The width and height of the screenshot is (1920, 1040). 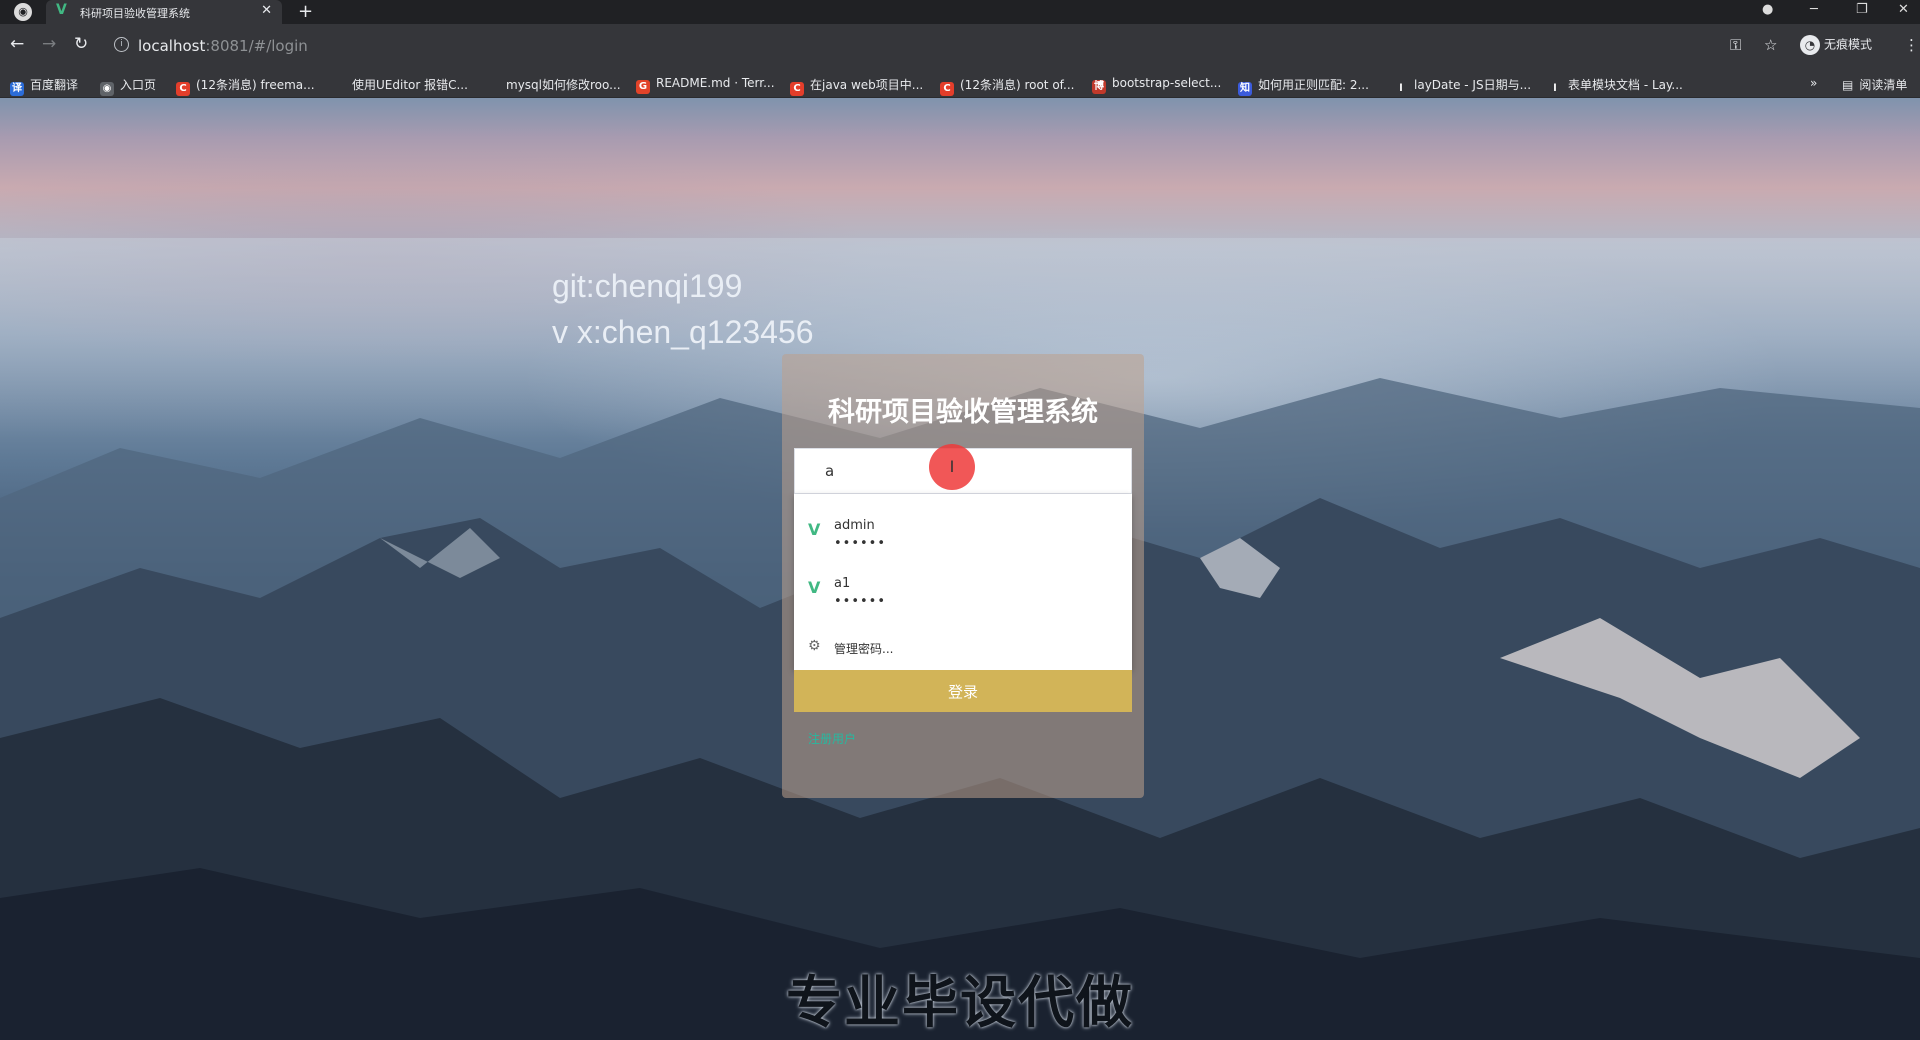 I want to click on tab-title: 科研项目验收管理系统, so click(x=135, y=13).